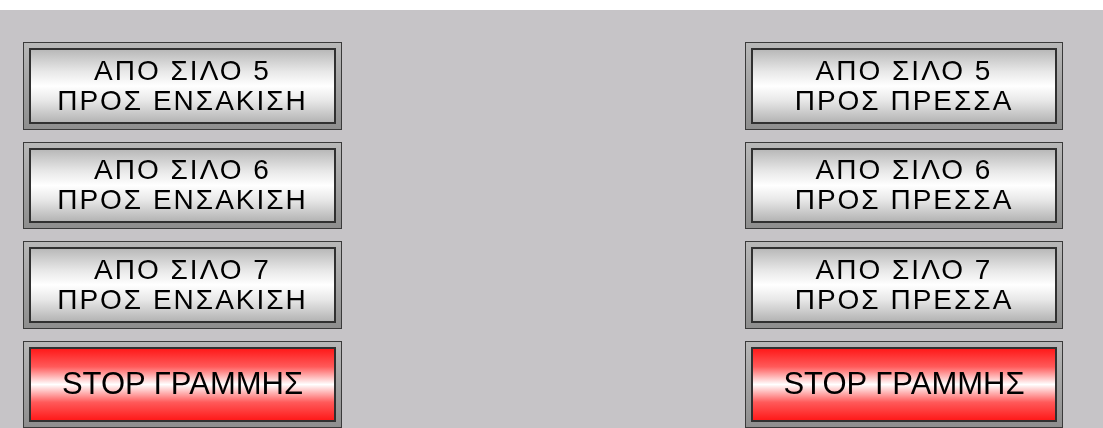  I want to click on route-button: ΑΠΟ ΣΙΛΟ 6 ΠΡΟΣ ΠΡΕΣΣΑ, so click(904, 185).